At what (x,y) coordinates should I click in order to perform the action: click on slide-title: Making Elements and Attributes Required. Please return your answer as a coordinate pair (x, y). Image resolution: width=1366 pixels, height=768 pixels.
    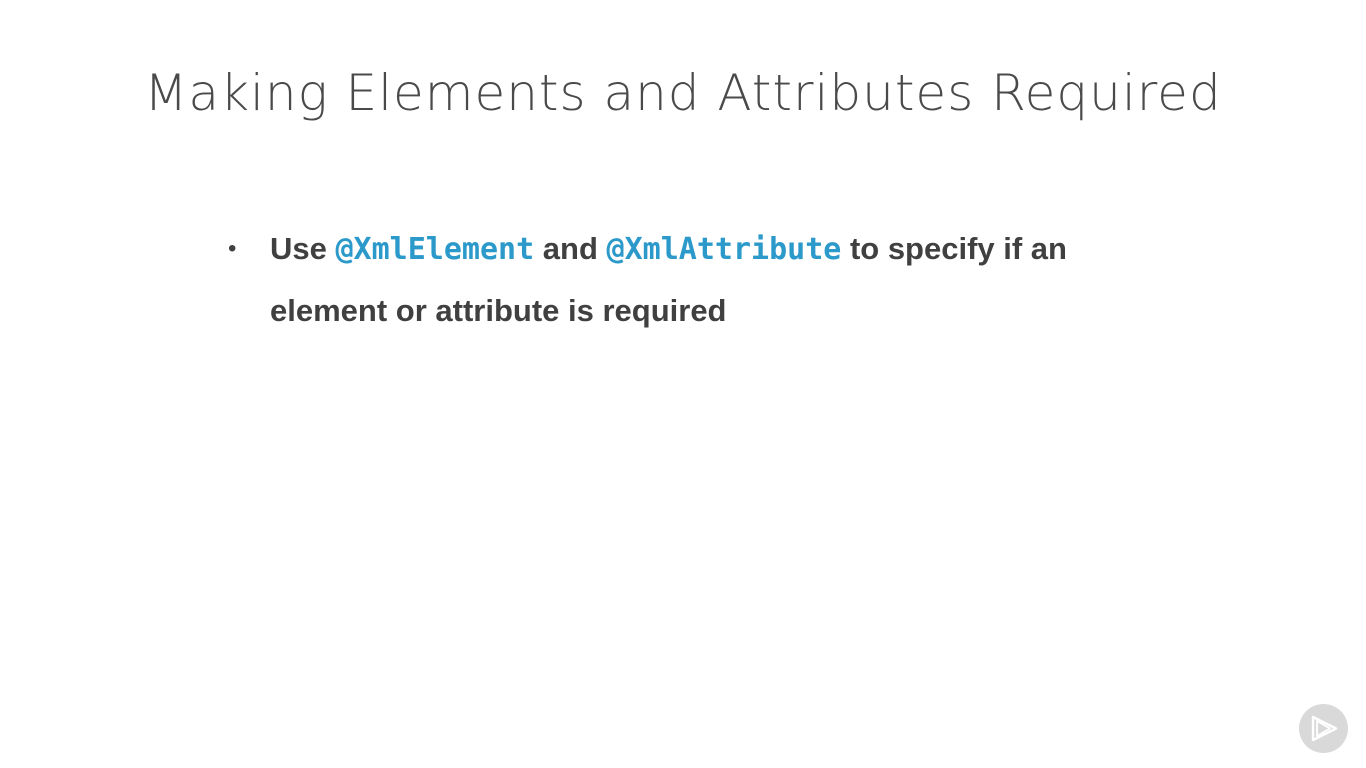
    Looking at the image, I should click on (683, 93).